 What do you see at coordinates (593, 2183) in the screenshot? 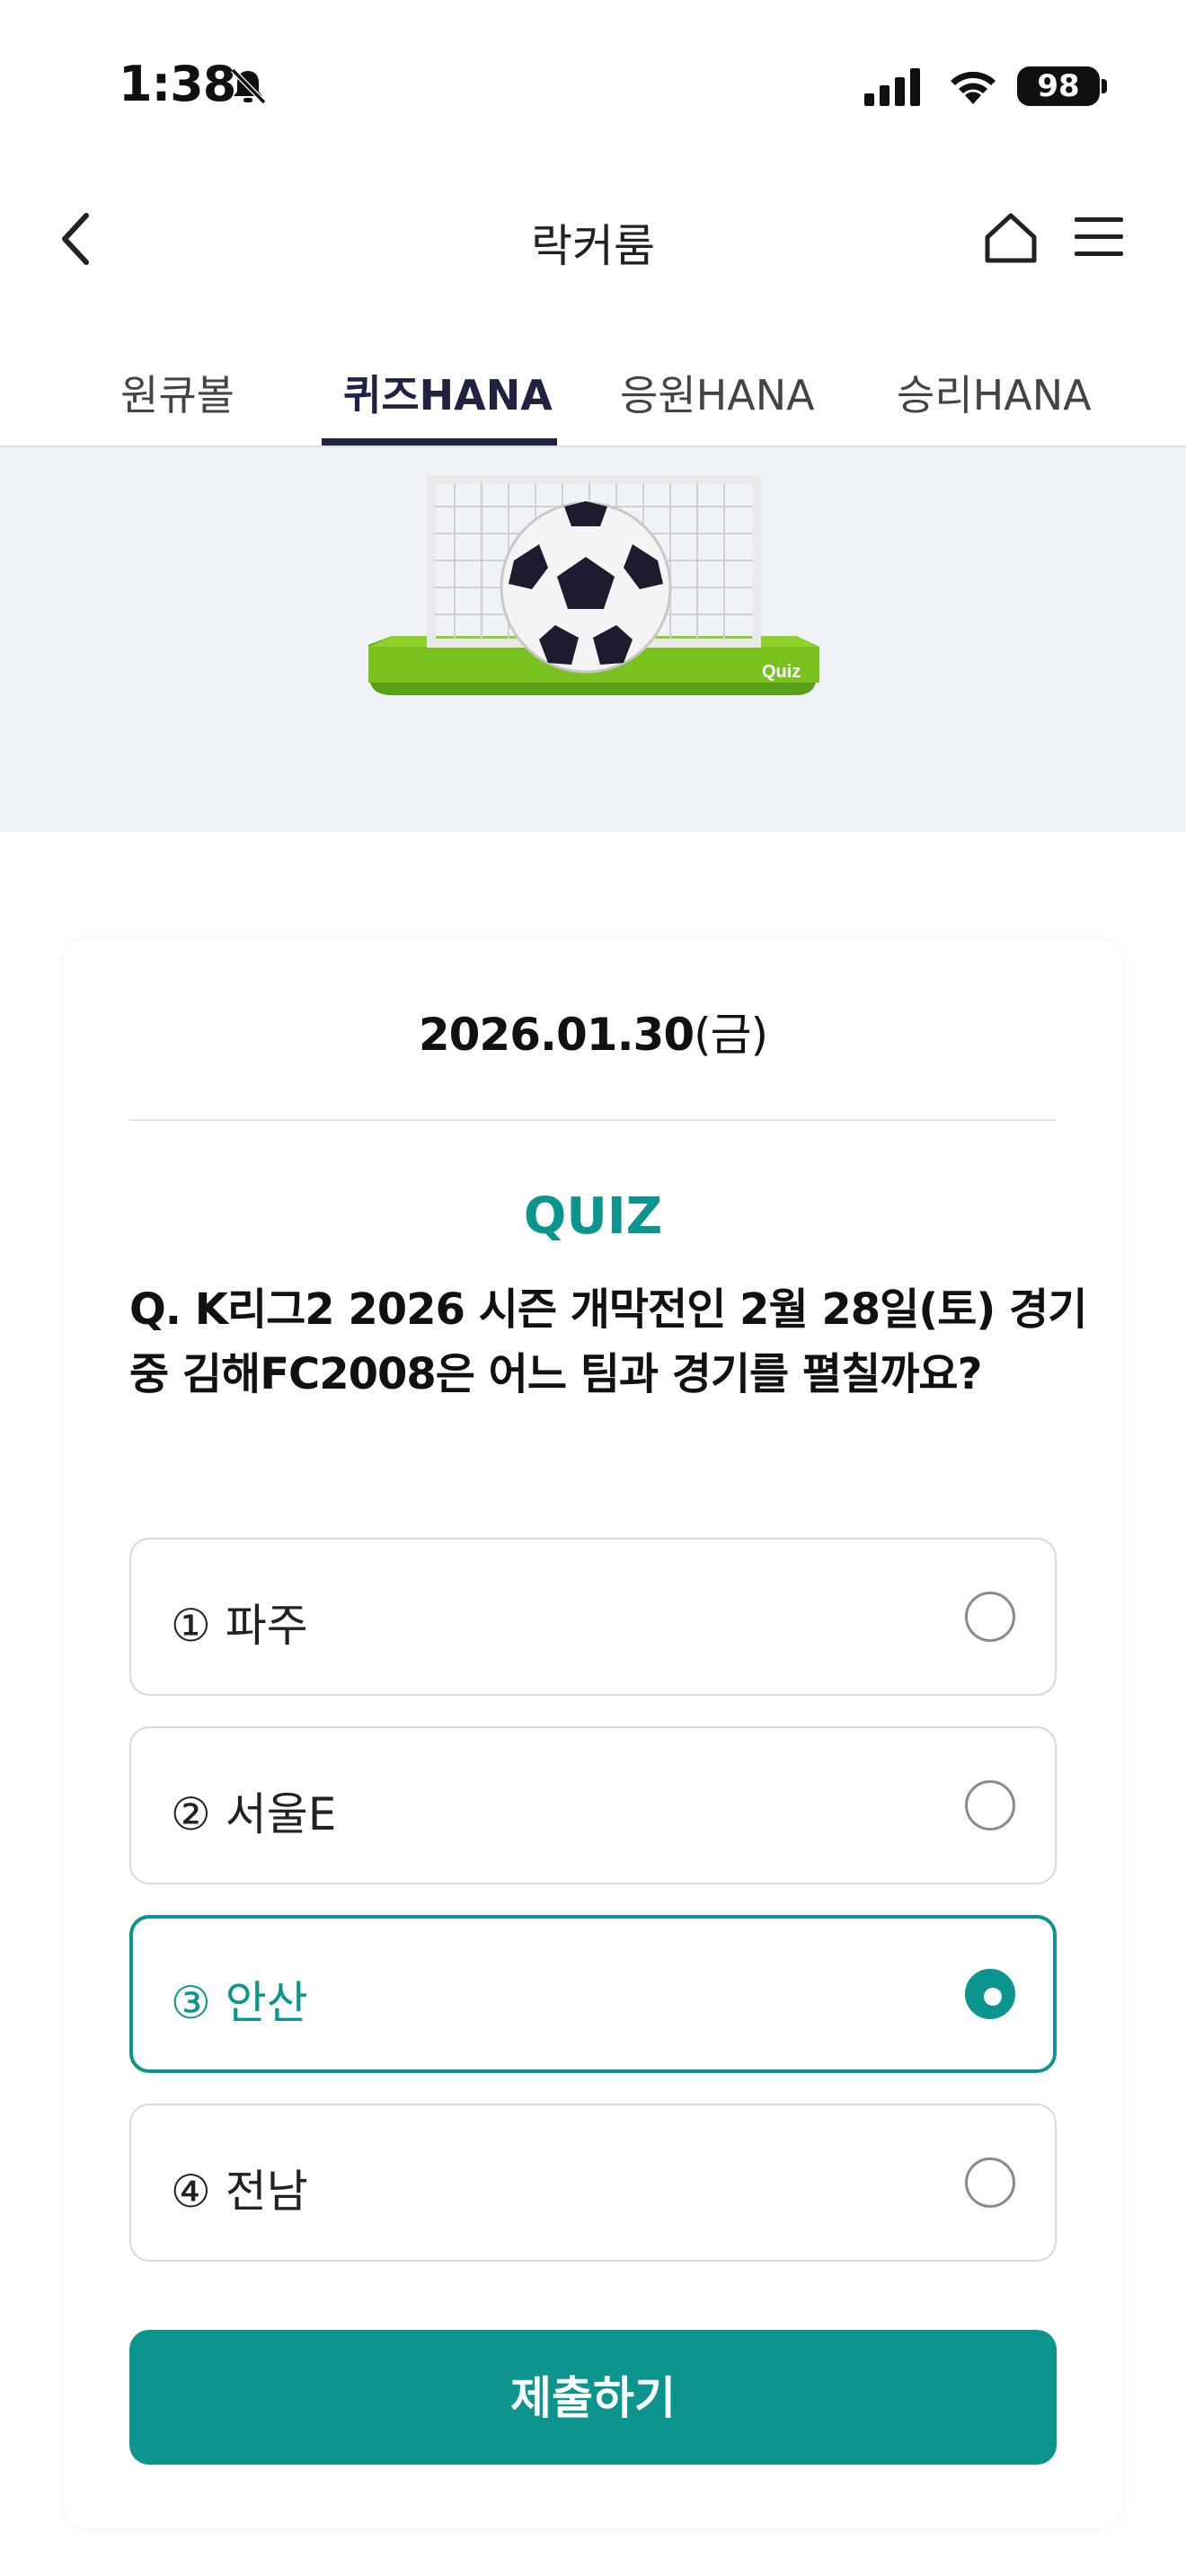
I see `quiz-option-4: ④ 전남` at bounding box center [593, 2183].